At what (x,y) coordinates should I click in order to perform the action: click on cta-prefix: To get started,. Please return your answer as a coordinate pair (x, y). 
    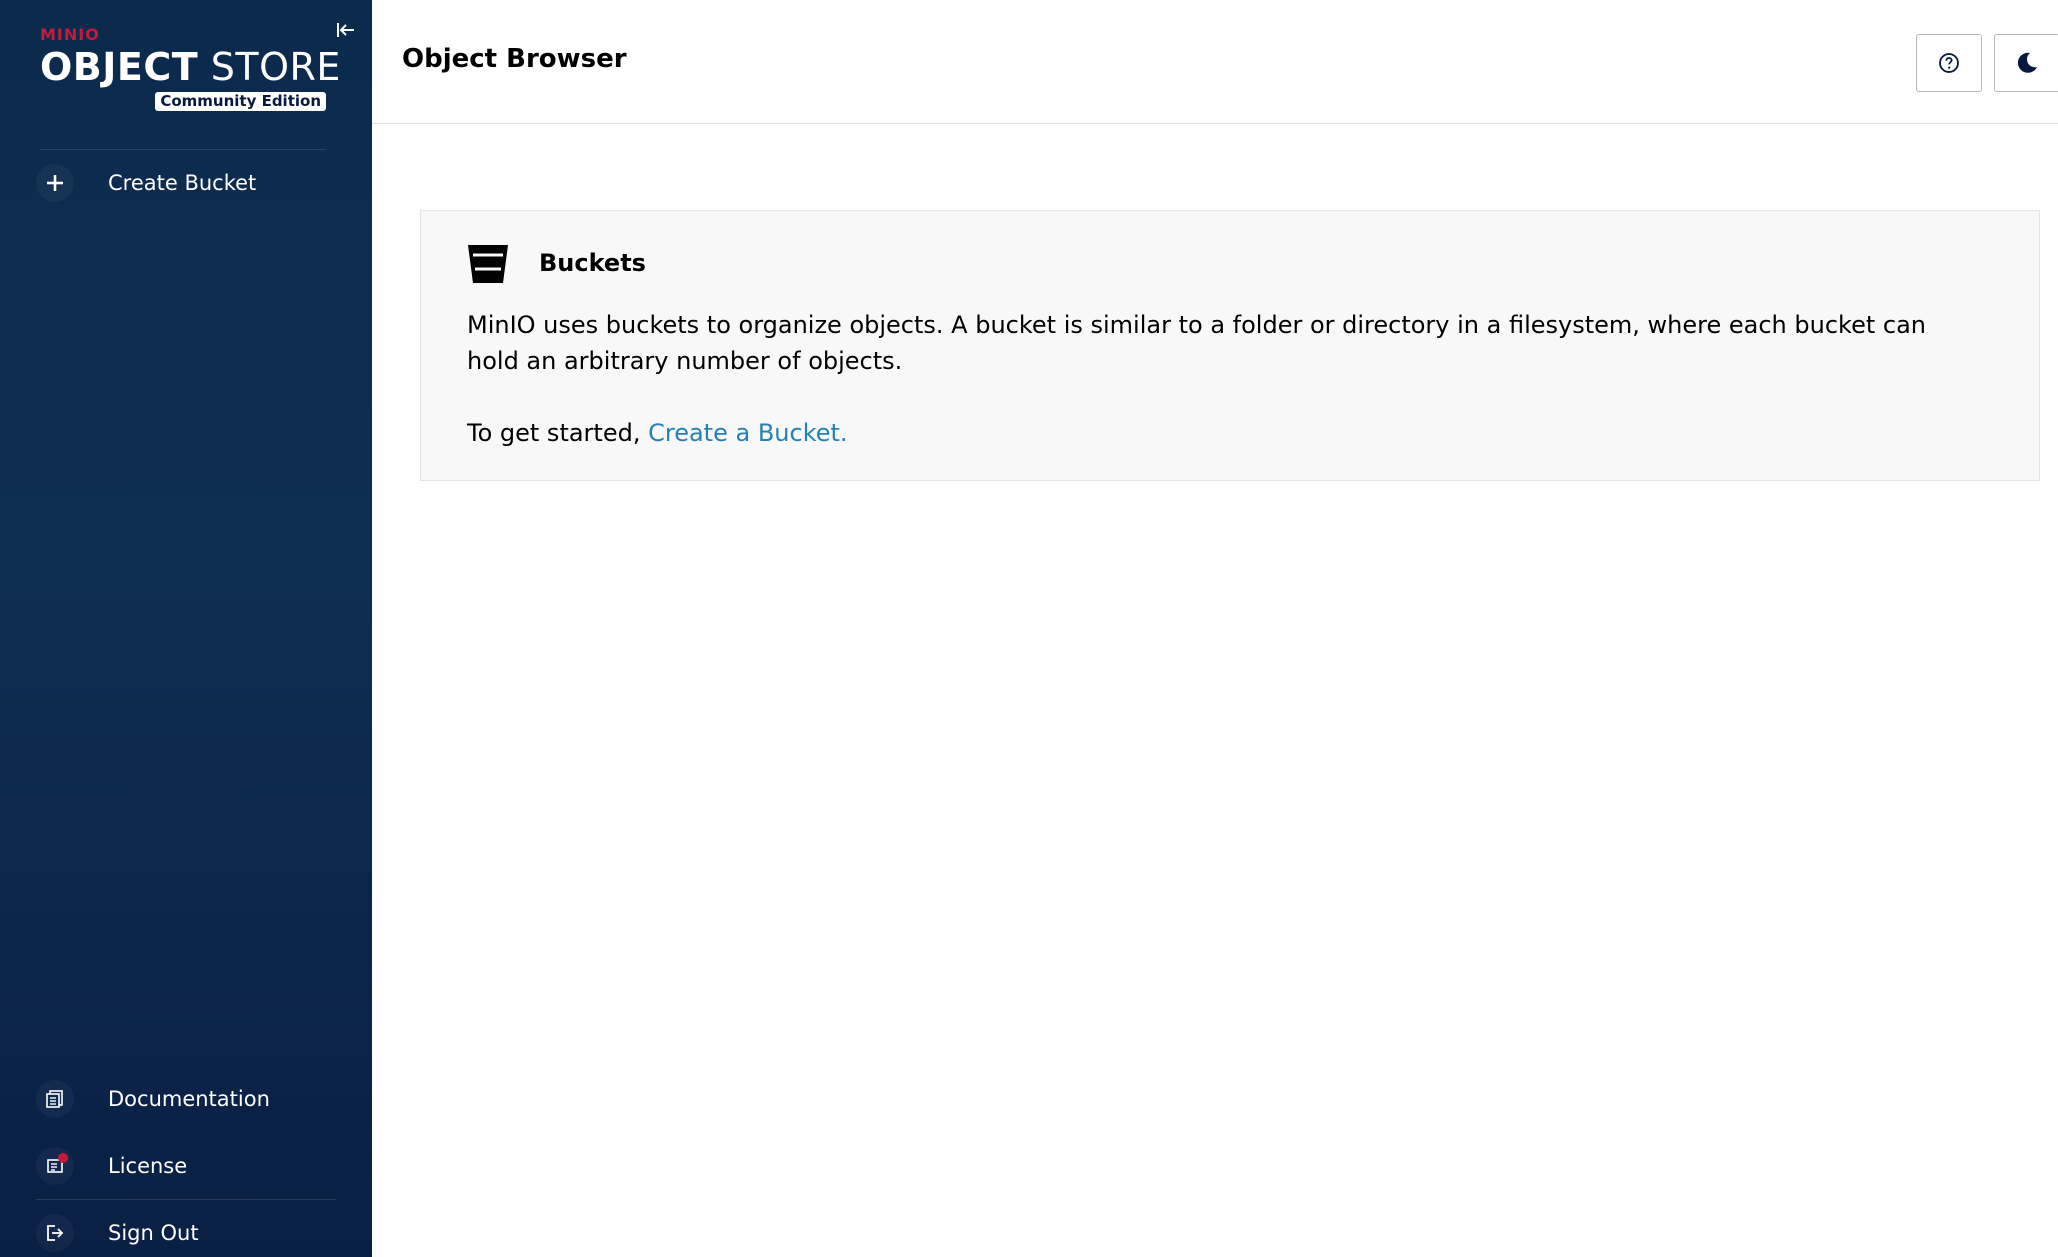
    Looking at the image, I should click on (554, 433).